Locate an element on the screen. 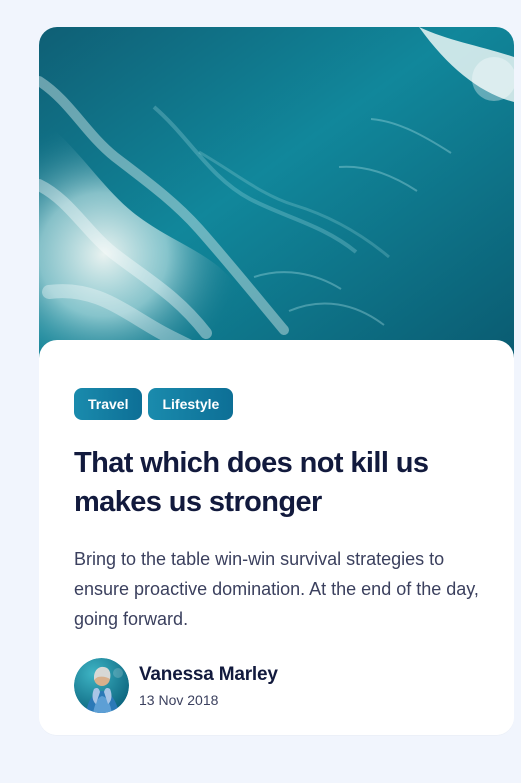 The width and height of the screenshot is (521, 783). tag-list: Travel Lifestyle is located at coordinates (154, 404).